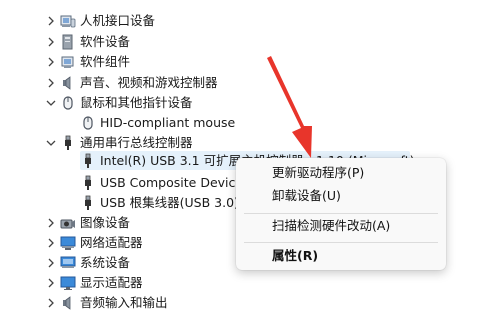 The width and height of the screenshot is (495, 320). What do you see at coordinates (168, 122) in the screenshot?
I see `tree-item-label: HID-compliant mouse` at bounding box center [168, 122].